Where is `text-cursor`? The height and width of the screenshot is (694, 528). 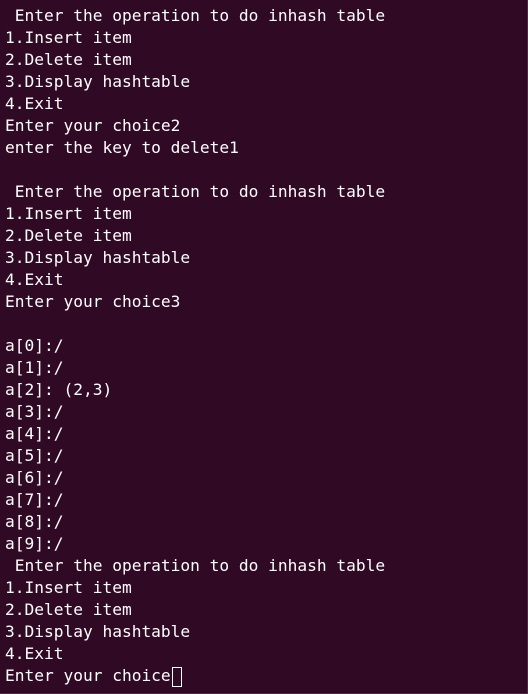
text-cursor is located at coordinates (176, 676).